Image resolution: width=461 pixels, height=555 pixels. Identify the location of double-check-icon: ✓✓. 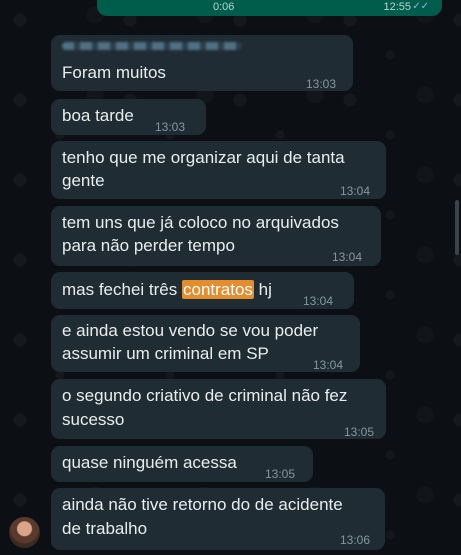
(420, 6).